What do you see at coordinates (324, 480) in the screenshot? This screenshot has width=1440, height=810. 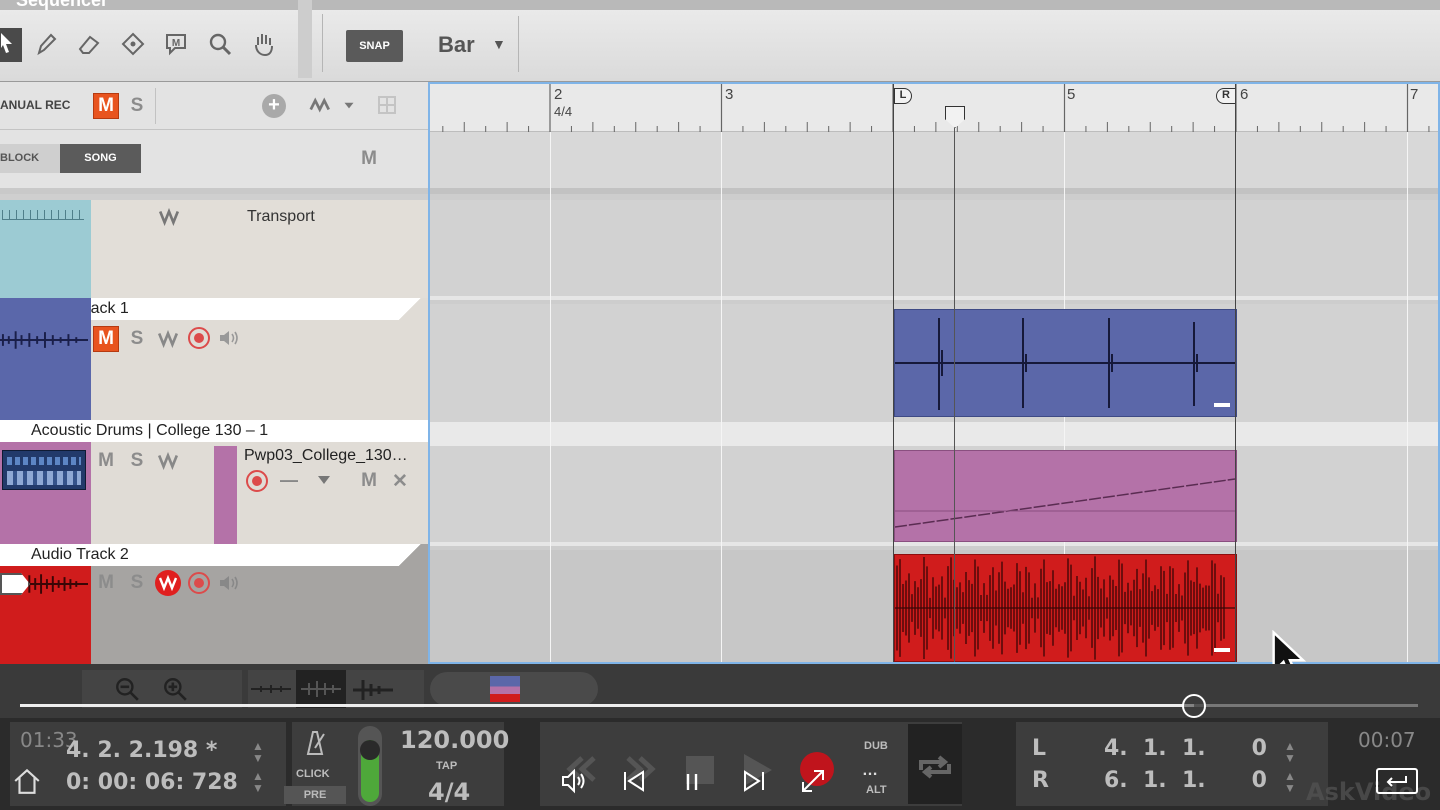 I see `chevron-down-icon` at bounding box center [324, 480].